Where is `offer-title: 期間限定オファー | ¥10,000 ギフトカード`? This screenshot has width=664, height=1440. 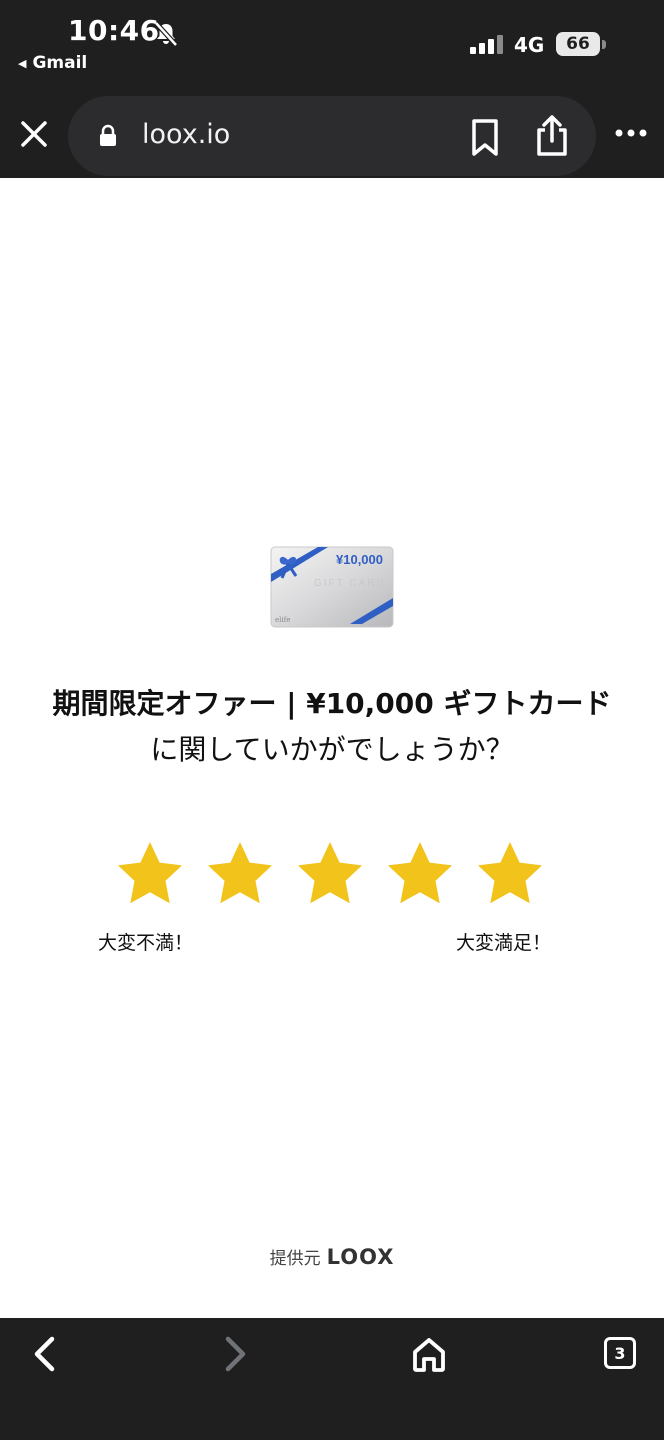
offer-title: 期間限定オファー | ¥10,000 ギフトカード is located at coordinates (332, 703).